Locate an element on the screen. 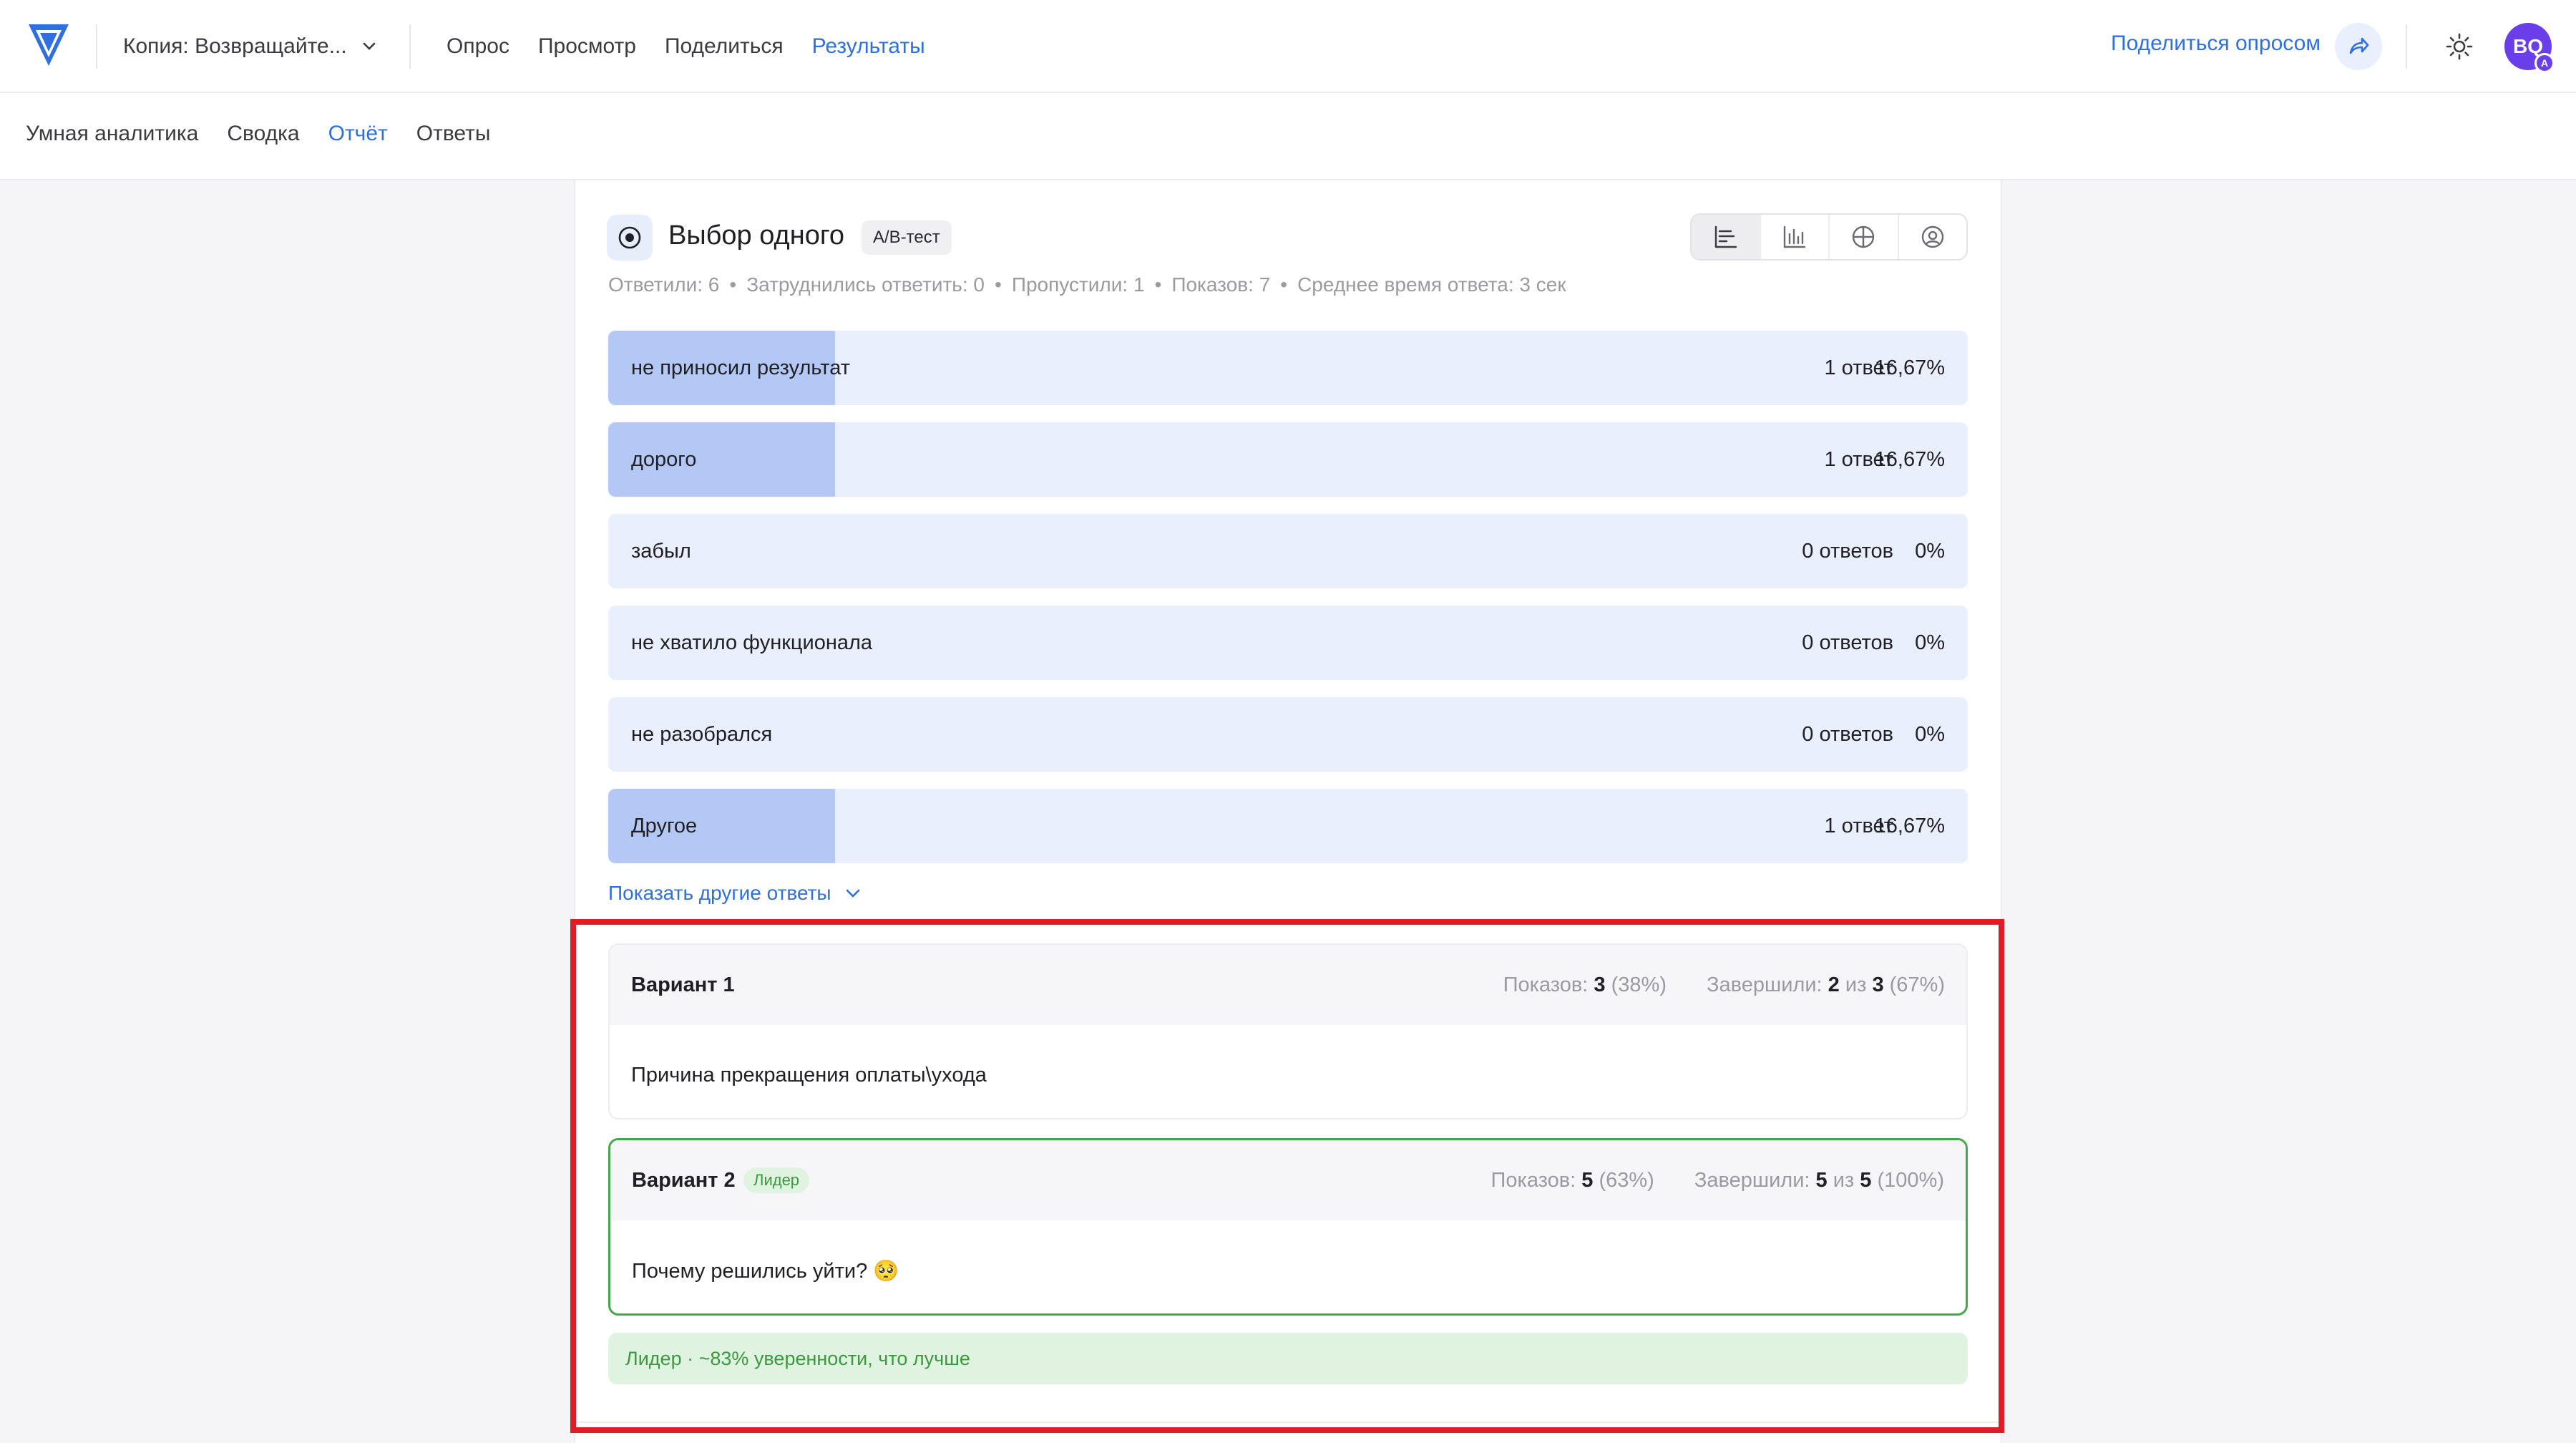 The width and height of the screenshot is (2576, 1443). nav-survey: Опрос is located at coordinates (478, 46).